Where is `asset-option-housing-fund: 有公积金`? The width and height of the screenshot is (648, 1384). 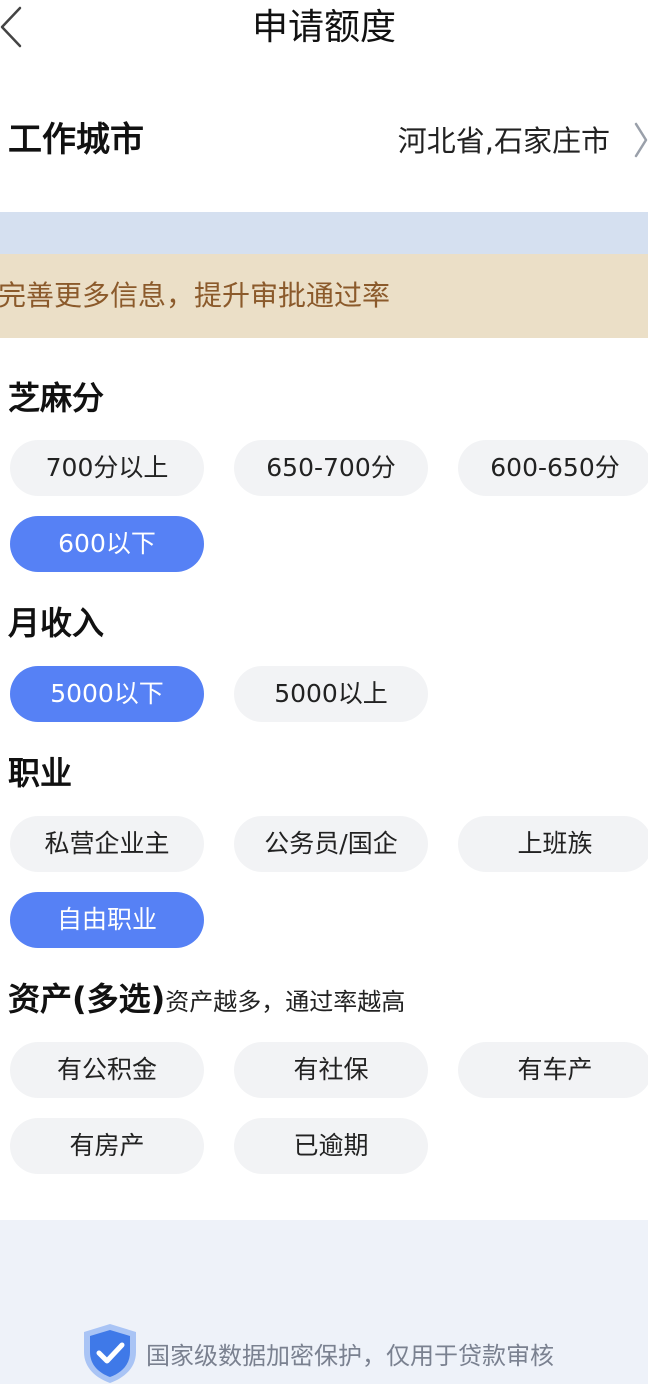 asset-option-housing-fund: 有公积金 is located at coordinates (107, 1070).